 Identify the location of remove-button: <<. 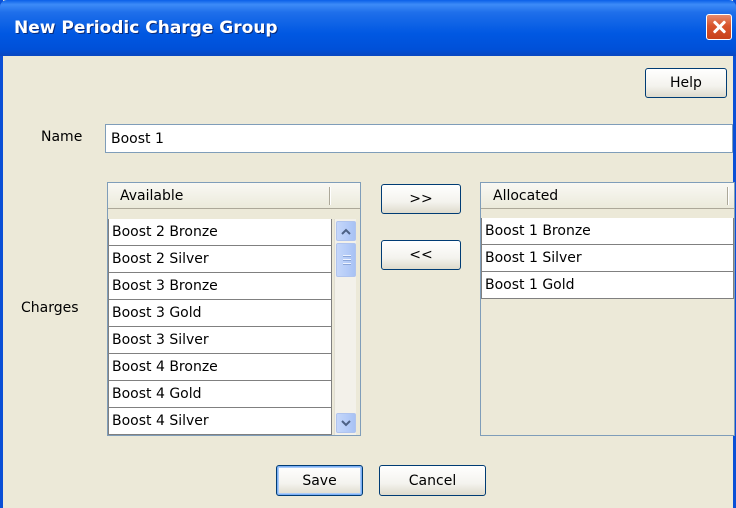
(421, 255).